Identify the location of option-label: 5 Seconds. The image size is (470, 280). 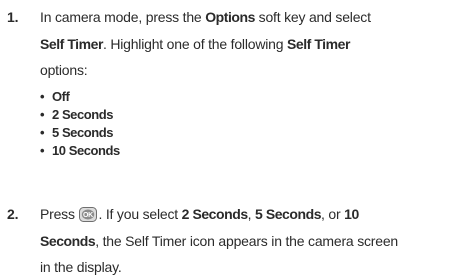
(82, 132).